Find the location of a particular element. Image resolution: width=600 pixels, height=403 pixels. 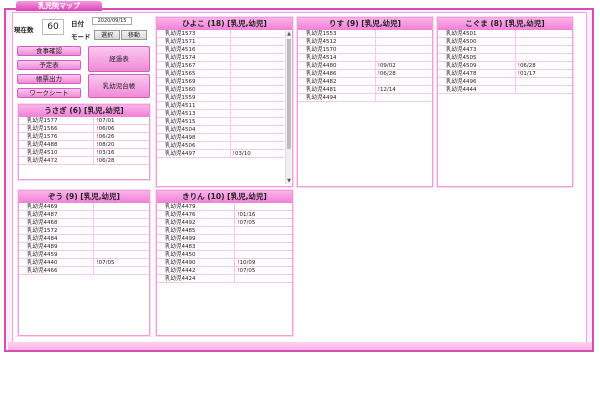

child-row: 乳幼児4440 !07/05 is located at coordinates (84, 263).